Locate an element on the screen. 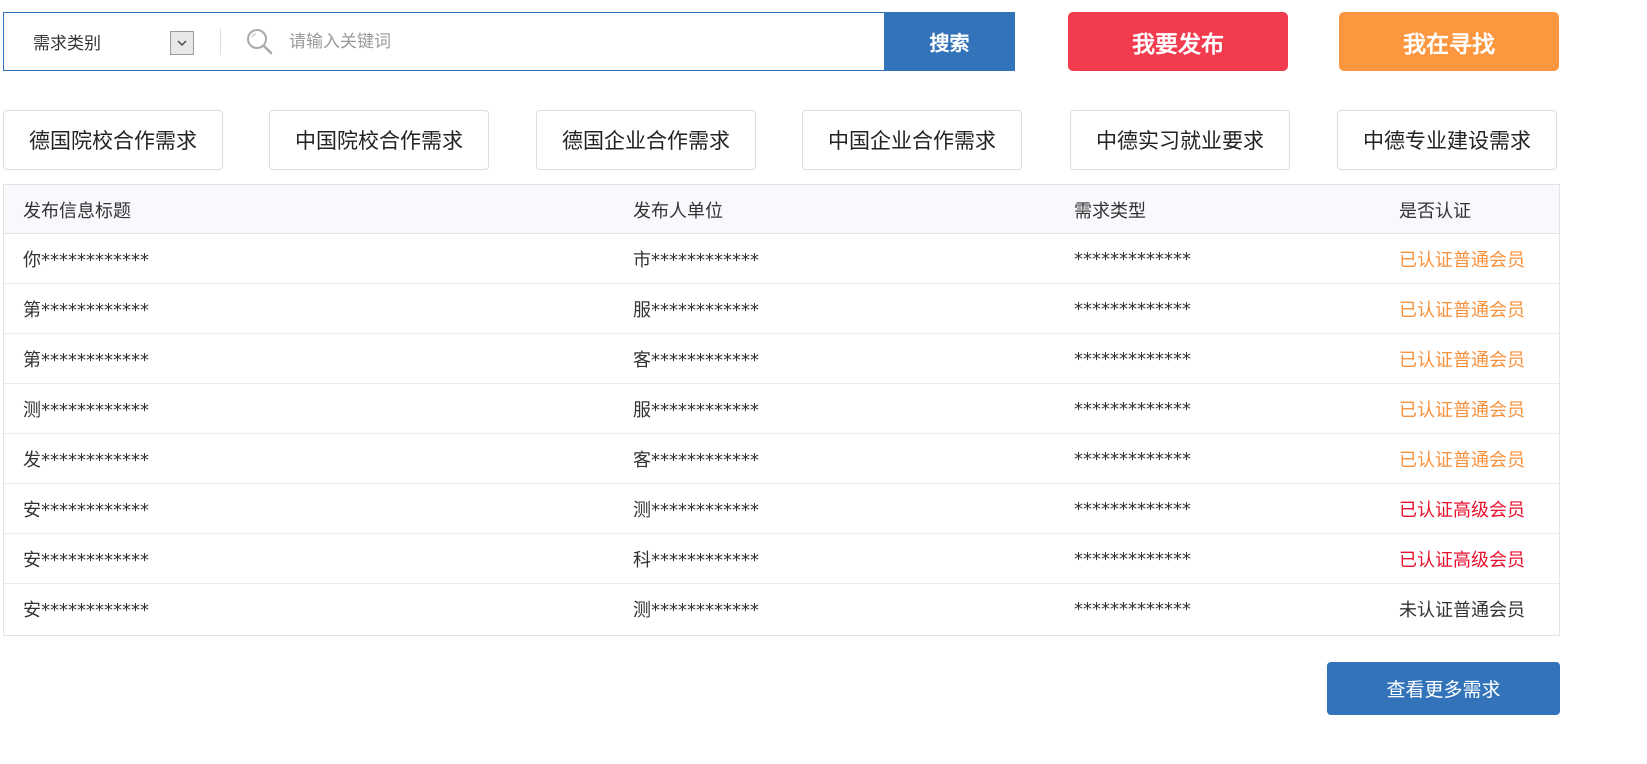 The image size is (1647, 764). category-select-label: 需求类别 is located at coordinates (67, 44).